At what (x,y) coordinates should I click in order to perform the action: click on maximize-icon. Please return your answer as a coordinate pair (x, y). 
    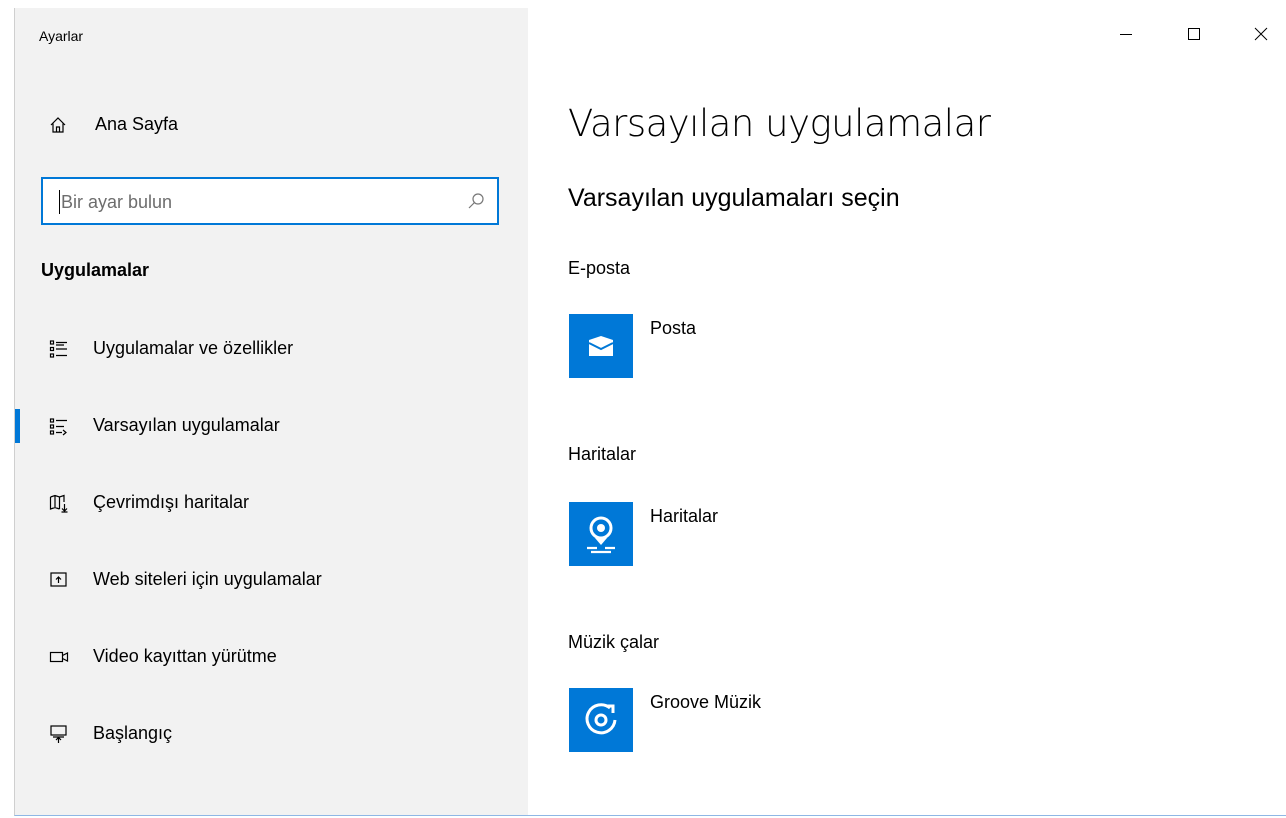
    Looking at the image, I should click on (1194, 34).